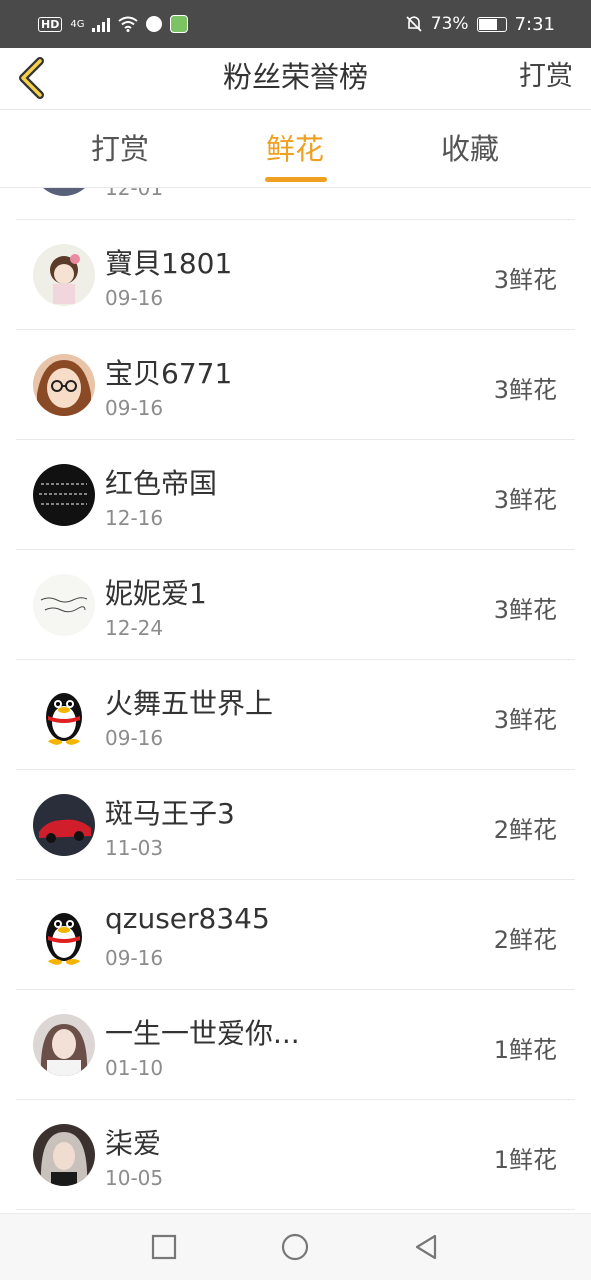 This screenshot has height=1280, width=591. I want to click on user-name: 火舞五世界上, so click(189, 703).